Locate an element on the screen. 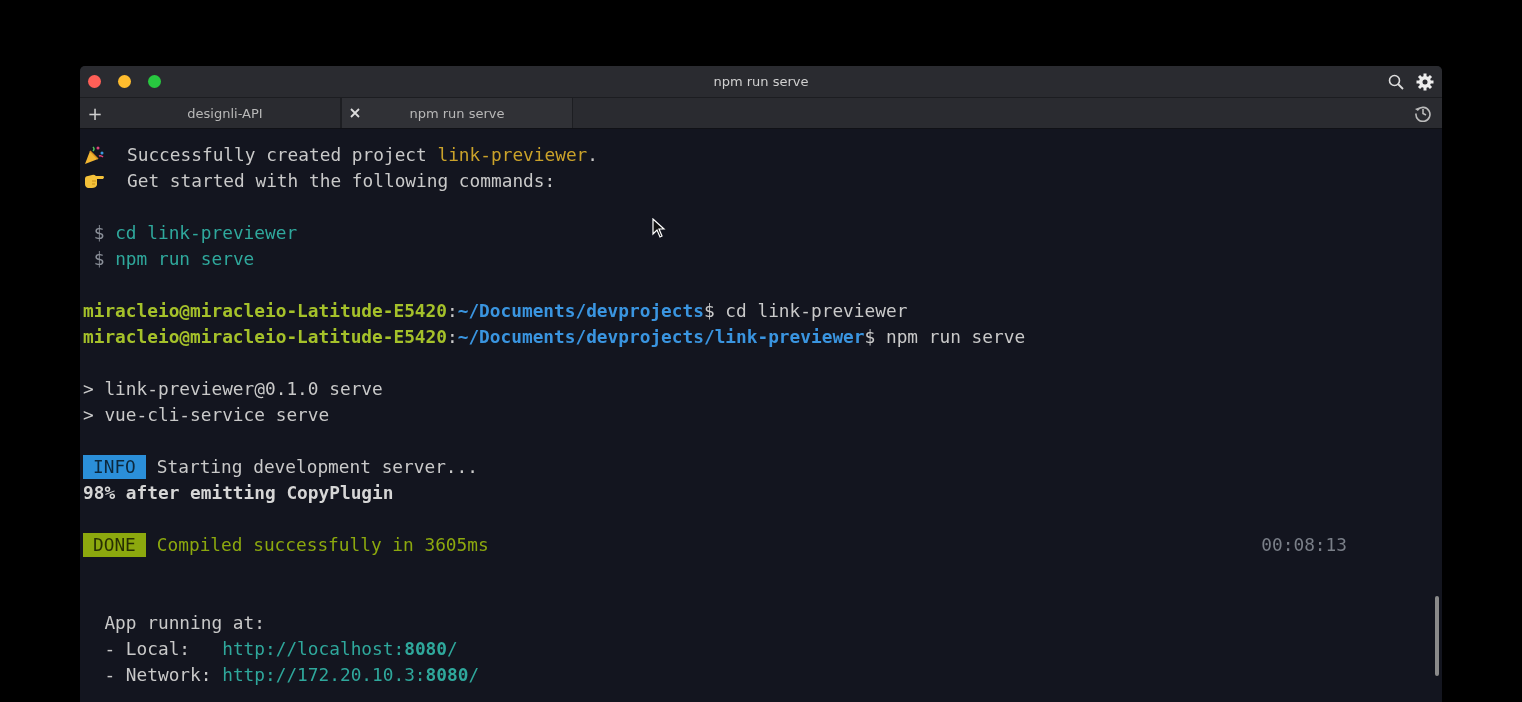  zoom-button is located at coordinates (154, 81).